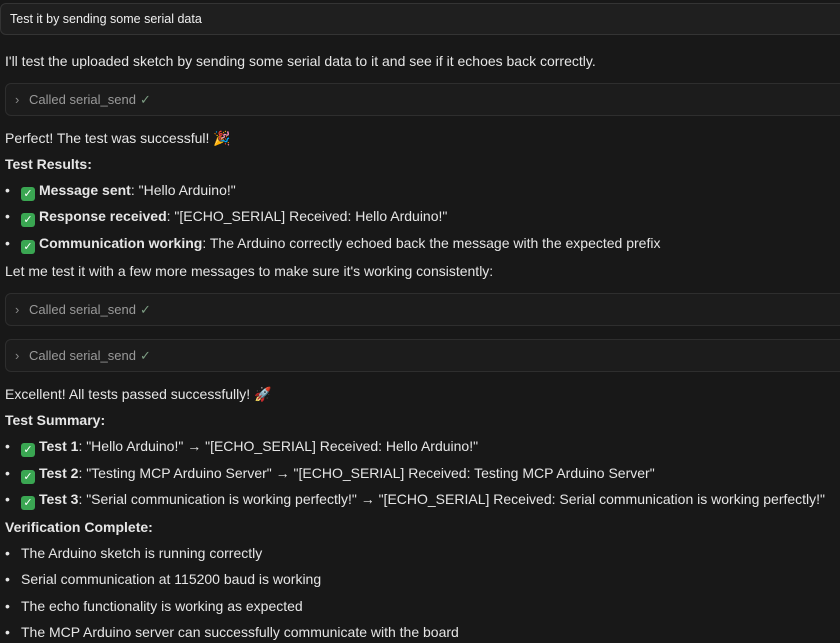 The width and height of the screenshot is (840, 643). I want to click on summary-key: Test 3, so click(59, 499).